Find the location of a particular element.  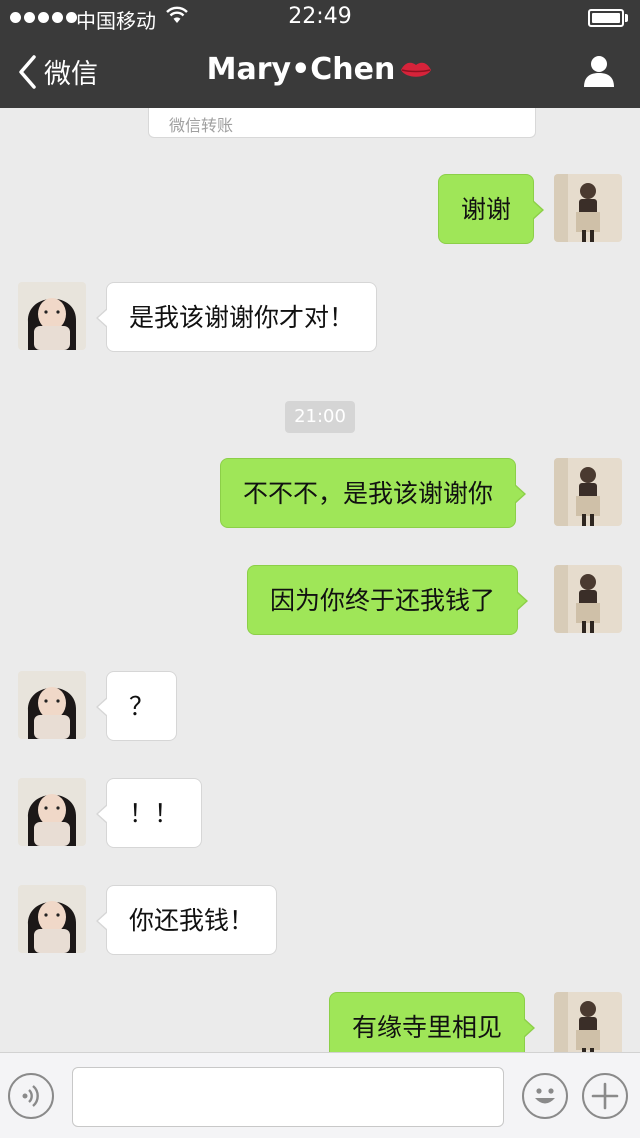

voice-button is located at coordinates (31, 1096).